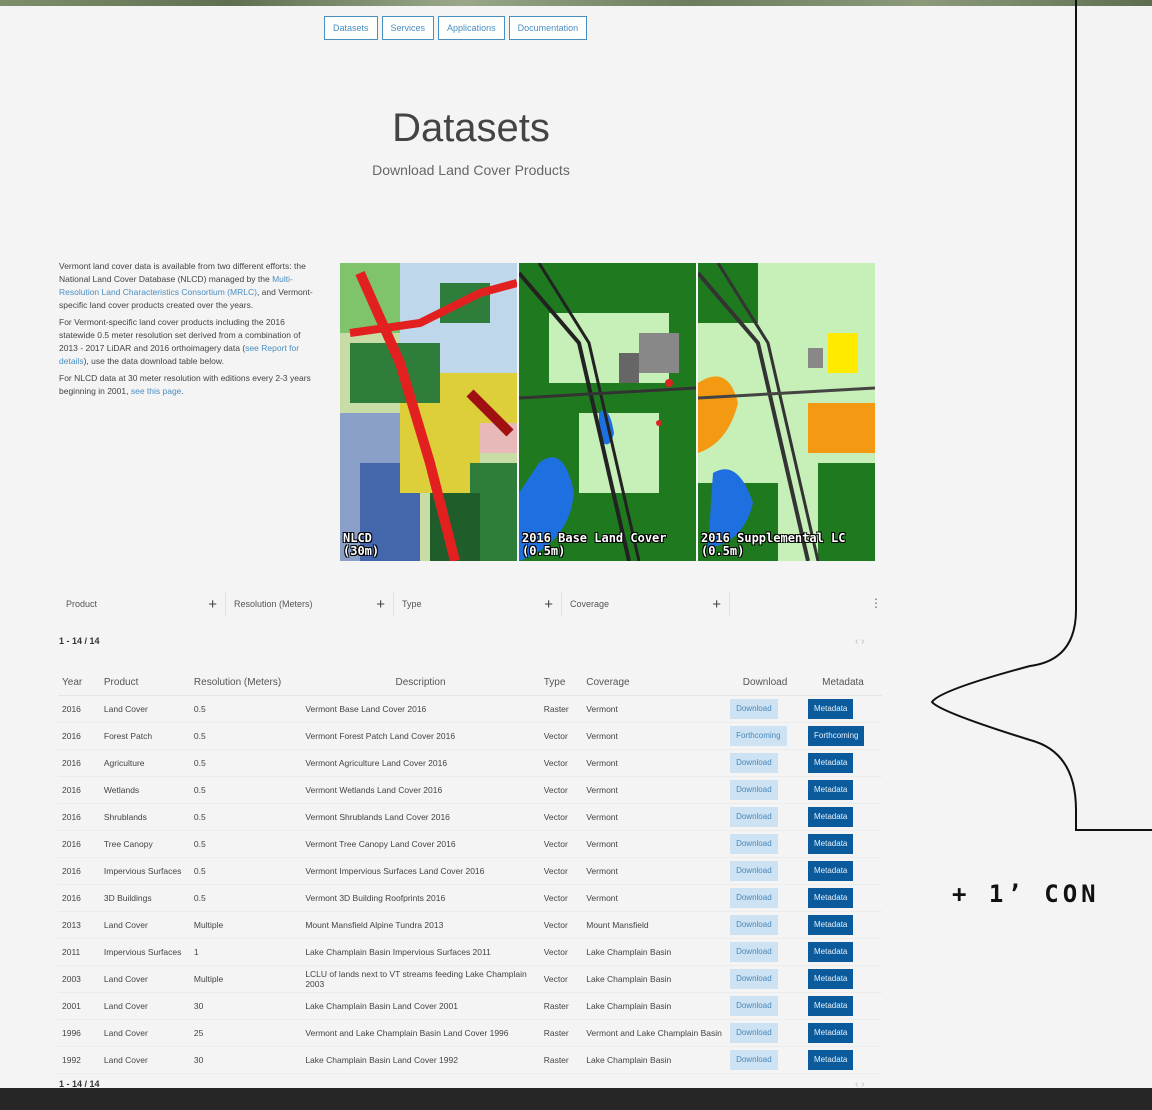  What do you see at coordinates (79, 683) in the screenshot?
I see `column-header: Year` at bounding box center [79, 683].